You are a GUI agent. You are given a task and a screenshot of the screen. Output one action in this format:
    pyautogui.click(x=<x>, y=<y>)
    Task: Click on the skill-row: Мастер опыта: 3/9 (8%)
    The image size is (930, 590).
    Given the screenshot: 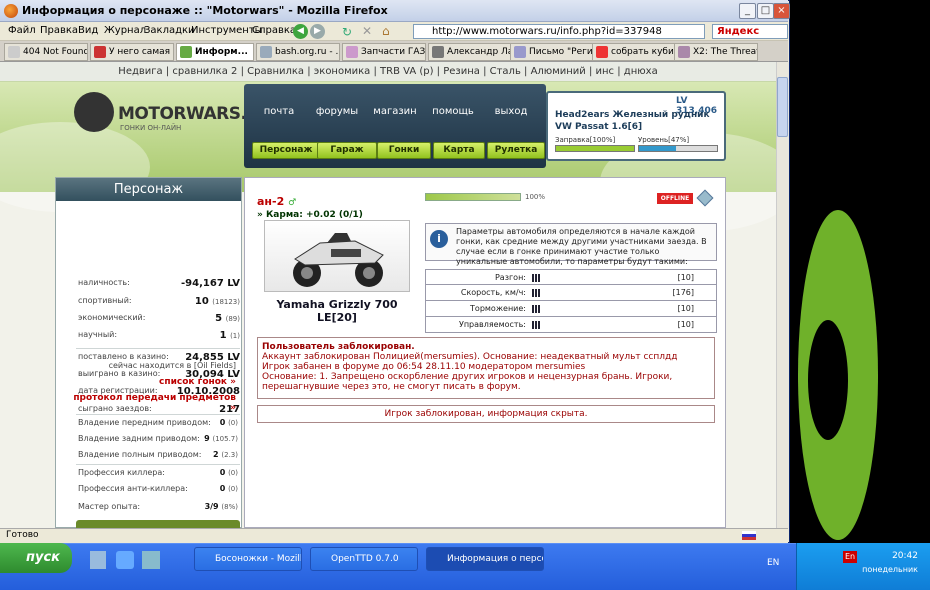 What is the action you would take?
    pyautogui.click(x=158, y=506)
    